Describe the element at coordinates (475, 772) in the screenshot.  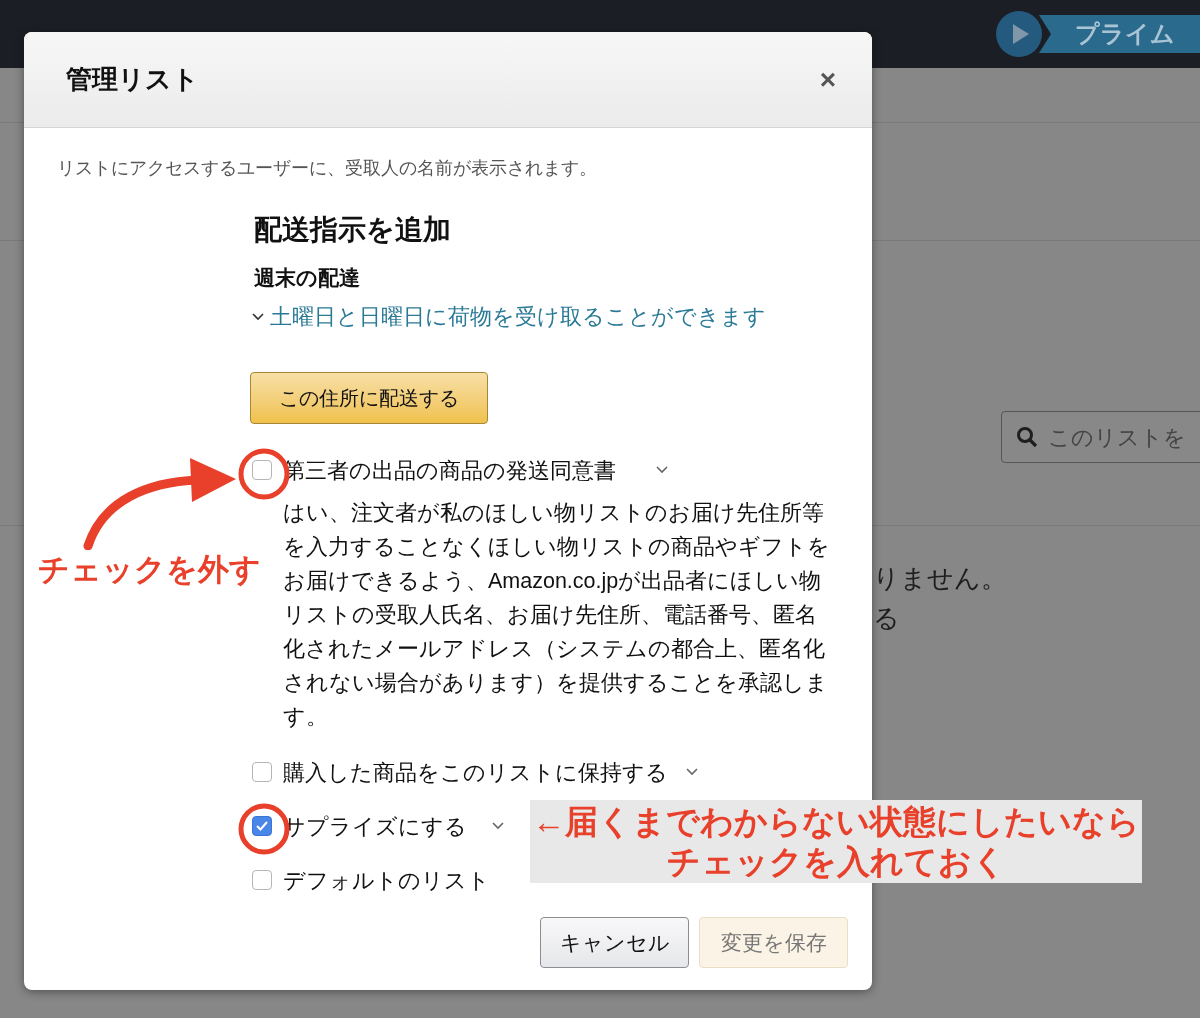
I see `option-label: 購入した商品をこのリストに保持する` at that location.